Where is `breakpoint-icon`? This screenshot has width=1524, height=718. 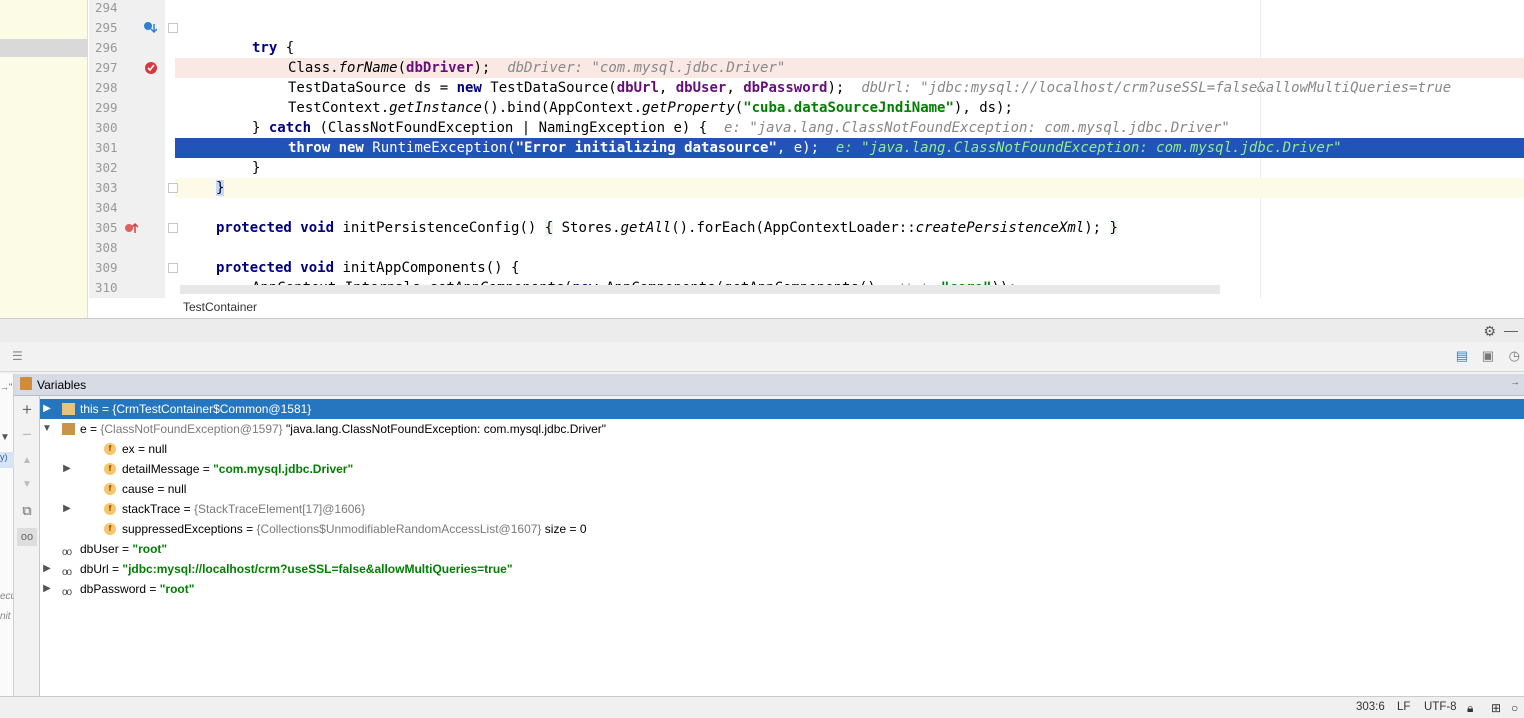 breakpoint-icon is located at coordinates (151, 68).